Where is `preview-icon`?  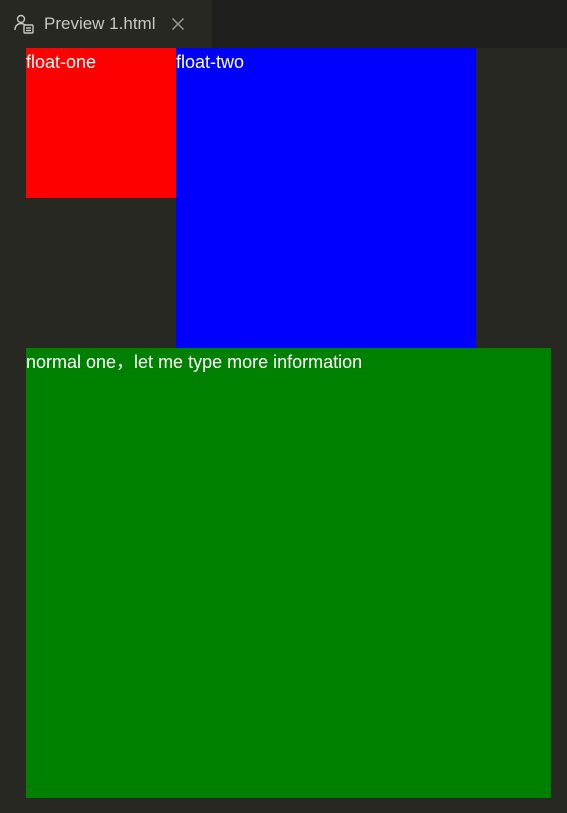
preview-icon is located at coordinates (24, 24).